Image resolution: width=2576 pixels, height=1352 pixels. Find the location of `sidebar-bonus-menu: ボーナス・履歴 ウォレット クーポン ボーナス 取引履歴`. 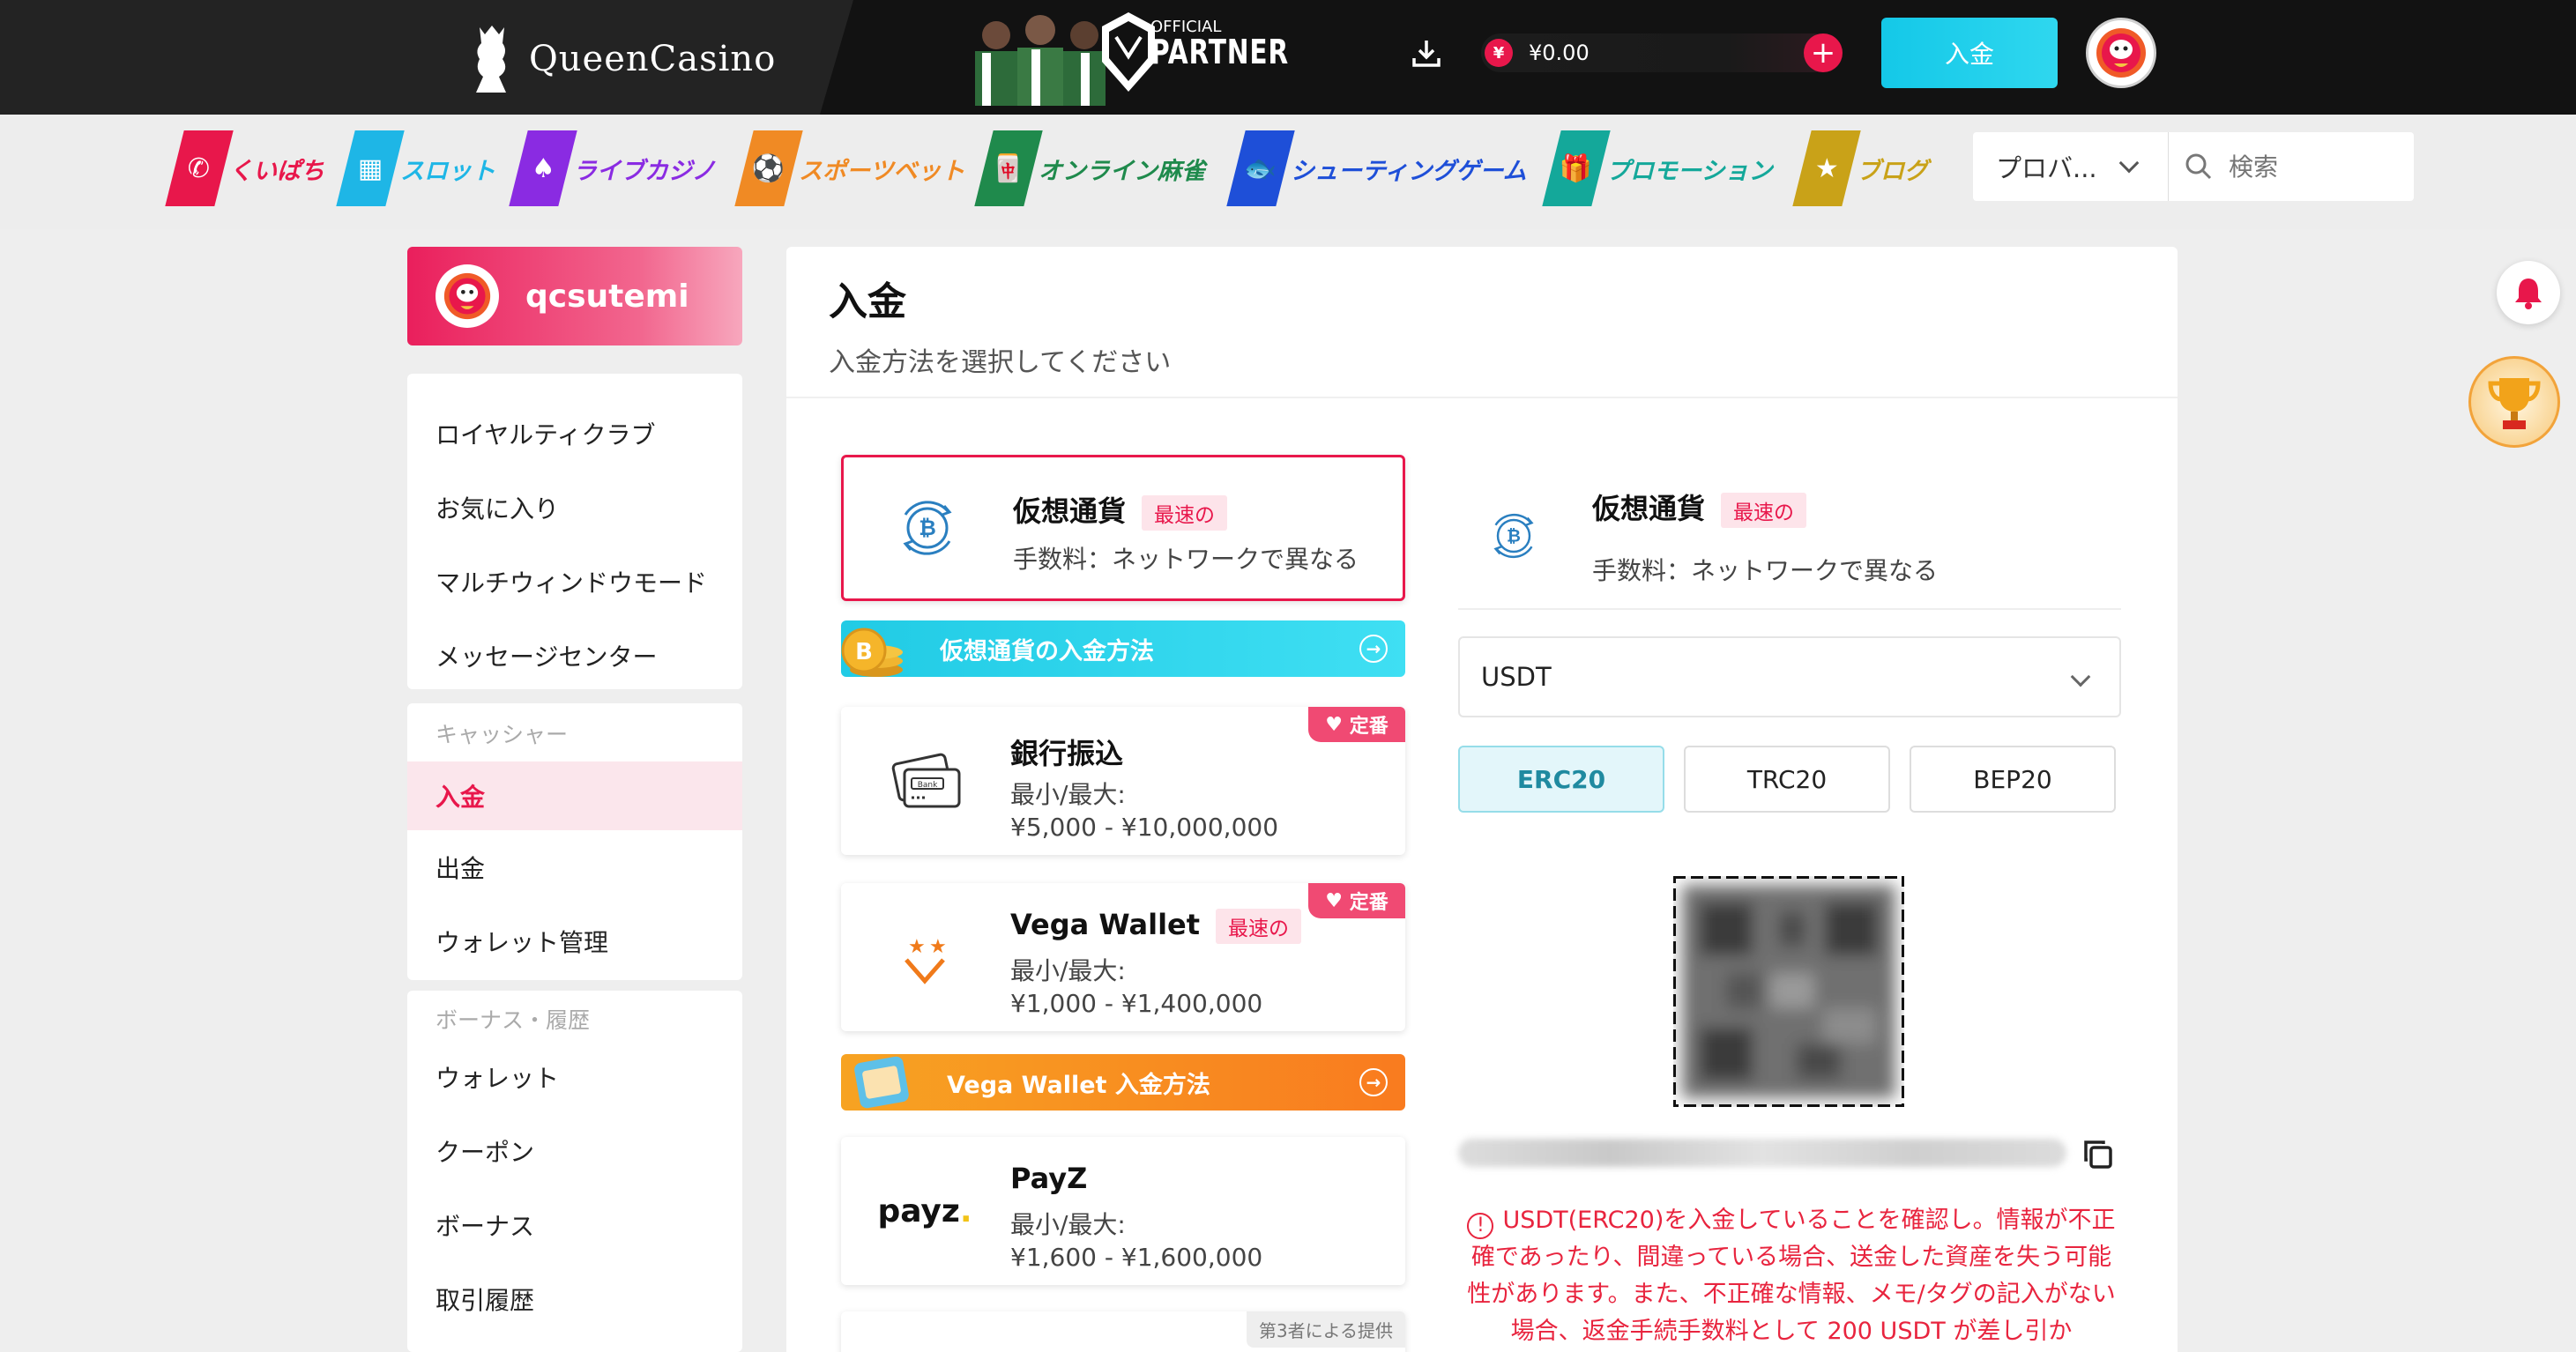

sidebar-bonus-menu: ボーナス・履歴 ウォレット クーポン ボーナス 取引履歴 is located at coordinates (574, 1171).